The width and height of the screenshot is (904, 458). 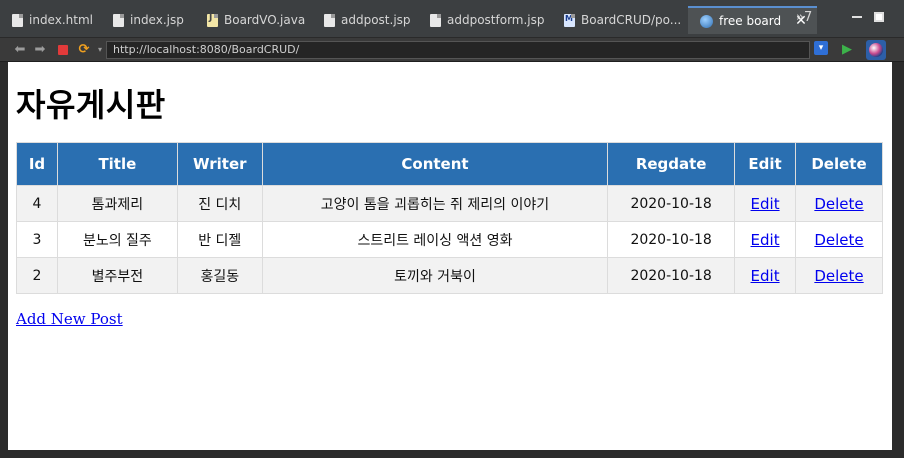 What do you see at coordinates (671, 164) in the screenshot?
I see `column-header-regdate: Regdate` at bounding box center [671, 164].